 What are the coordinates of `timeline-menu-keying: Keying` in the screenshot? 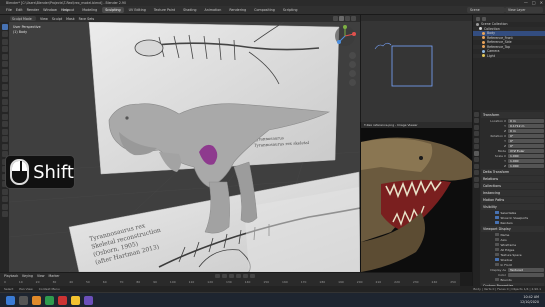 It's located at (27, 276).